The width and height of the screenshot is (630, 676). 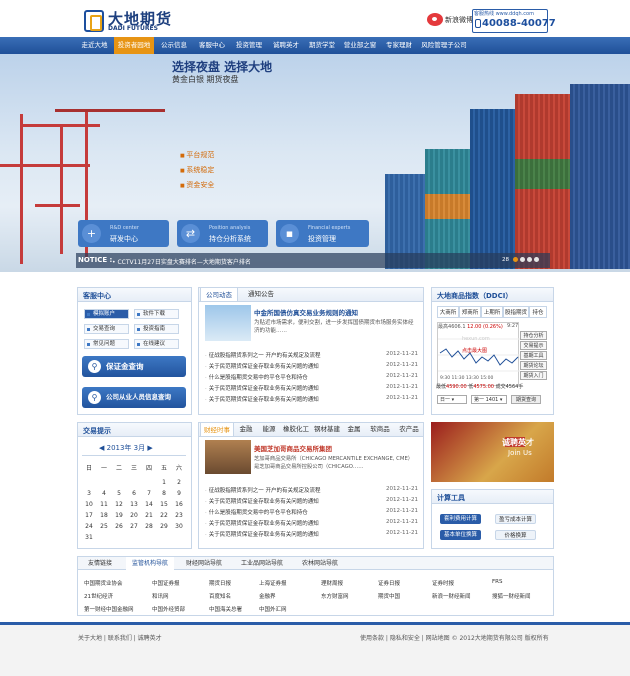 What do you see at coordinates (538, 312) in the screenshot?
I see `tab-index-4: 持仓` at bounding box center [538, 312].